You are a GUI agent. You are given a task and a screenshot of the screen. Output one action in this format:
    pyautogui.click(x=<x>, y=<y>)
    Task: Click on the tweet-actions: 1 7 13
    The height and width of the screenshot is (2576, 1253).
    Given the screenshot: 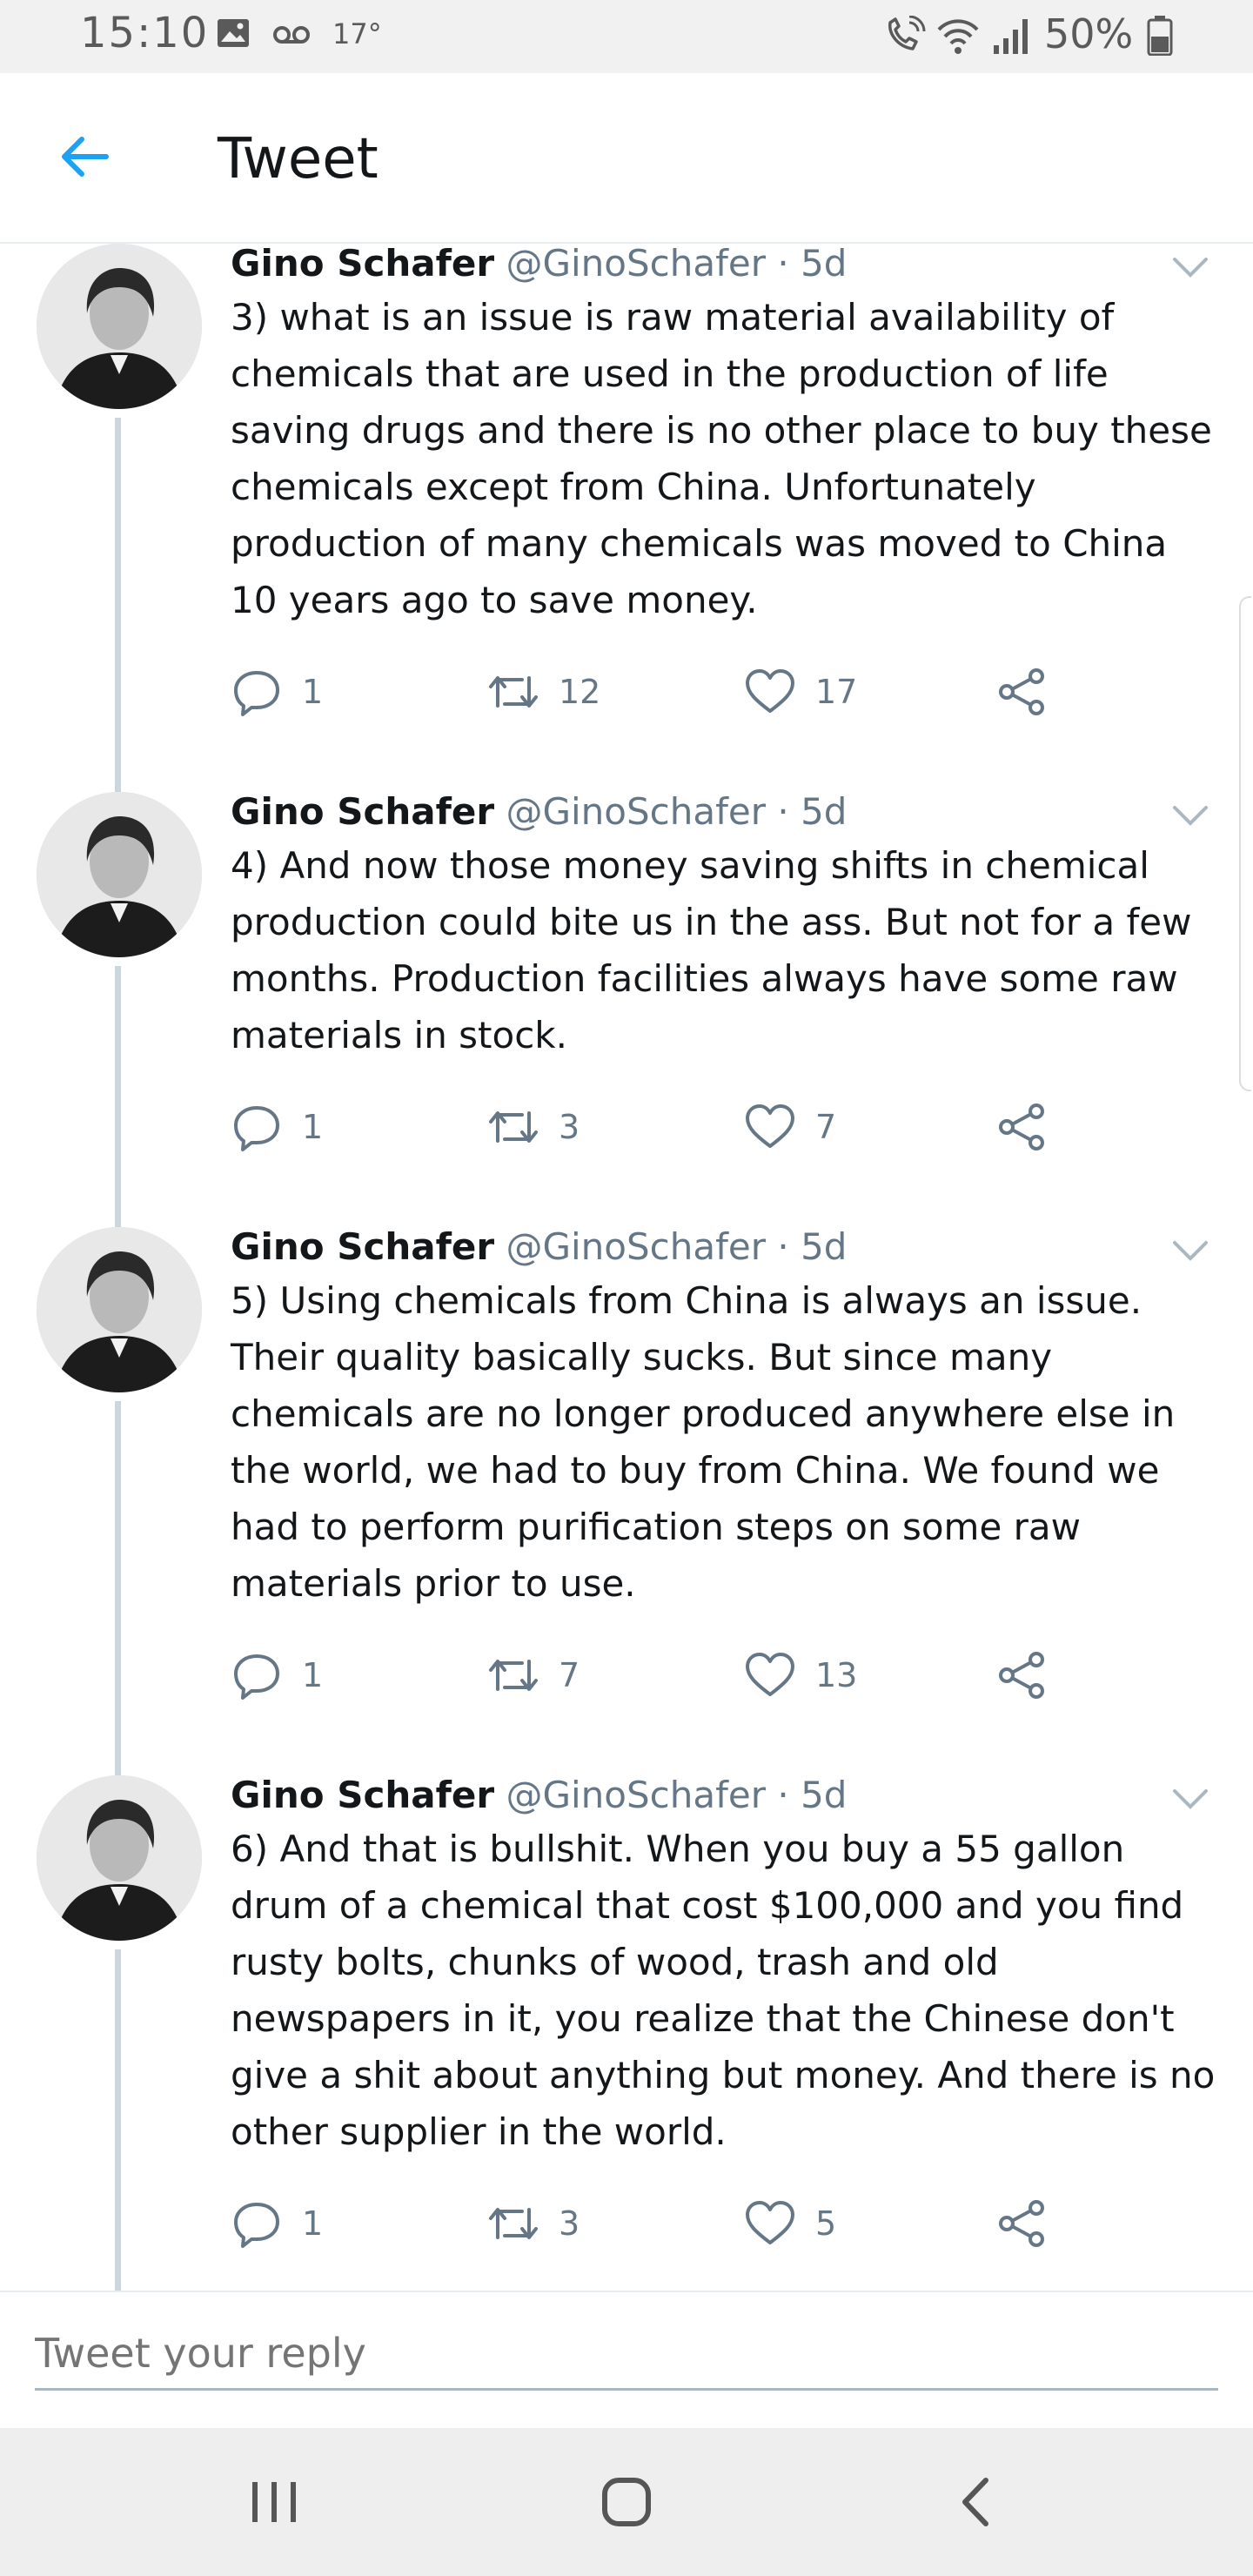 What is the action you would take?
    pyautogui.click(x=666, y=1676)
    